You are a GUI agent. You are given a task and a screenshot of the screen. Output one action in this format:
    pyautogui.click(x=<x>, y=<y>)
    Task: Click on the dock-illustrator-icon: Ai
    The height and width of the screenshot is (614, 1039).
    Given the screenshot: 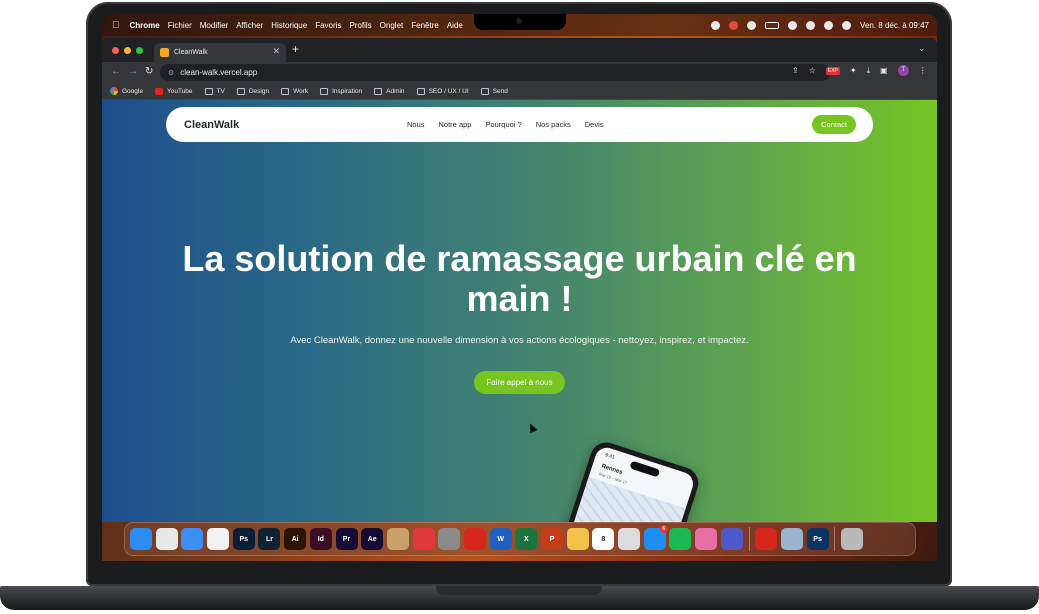 What is the action you would take?
    pyautogui.click(x=295, y=539)
    